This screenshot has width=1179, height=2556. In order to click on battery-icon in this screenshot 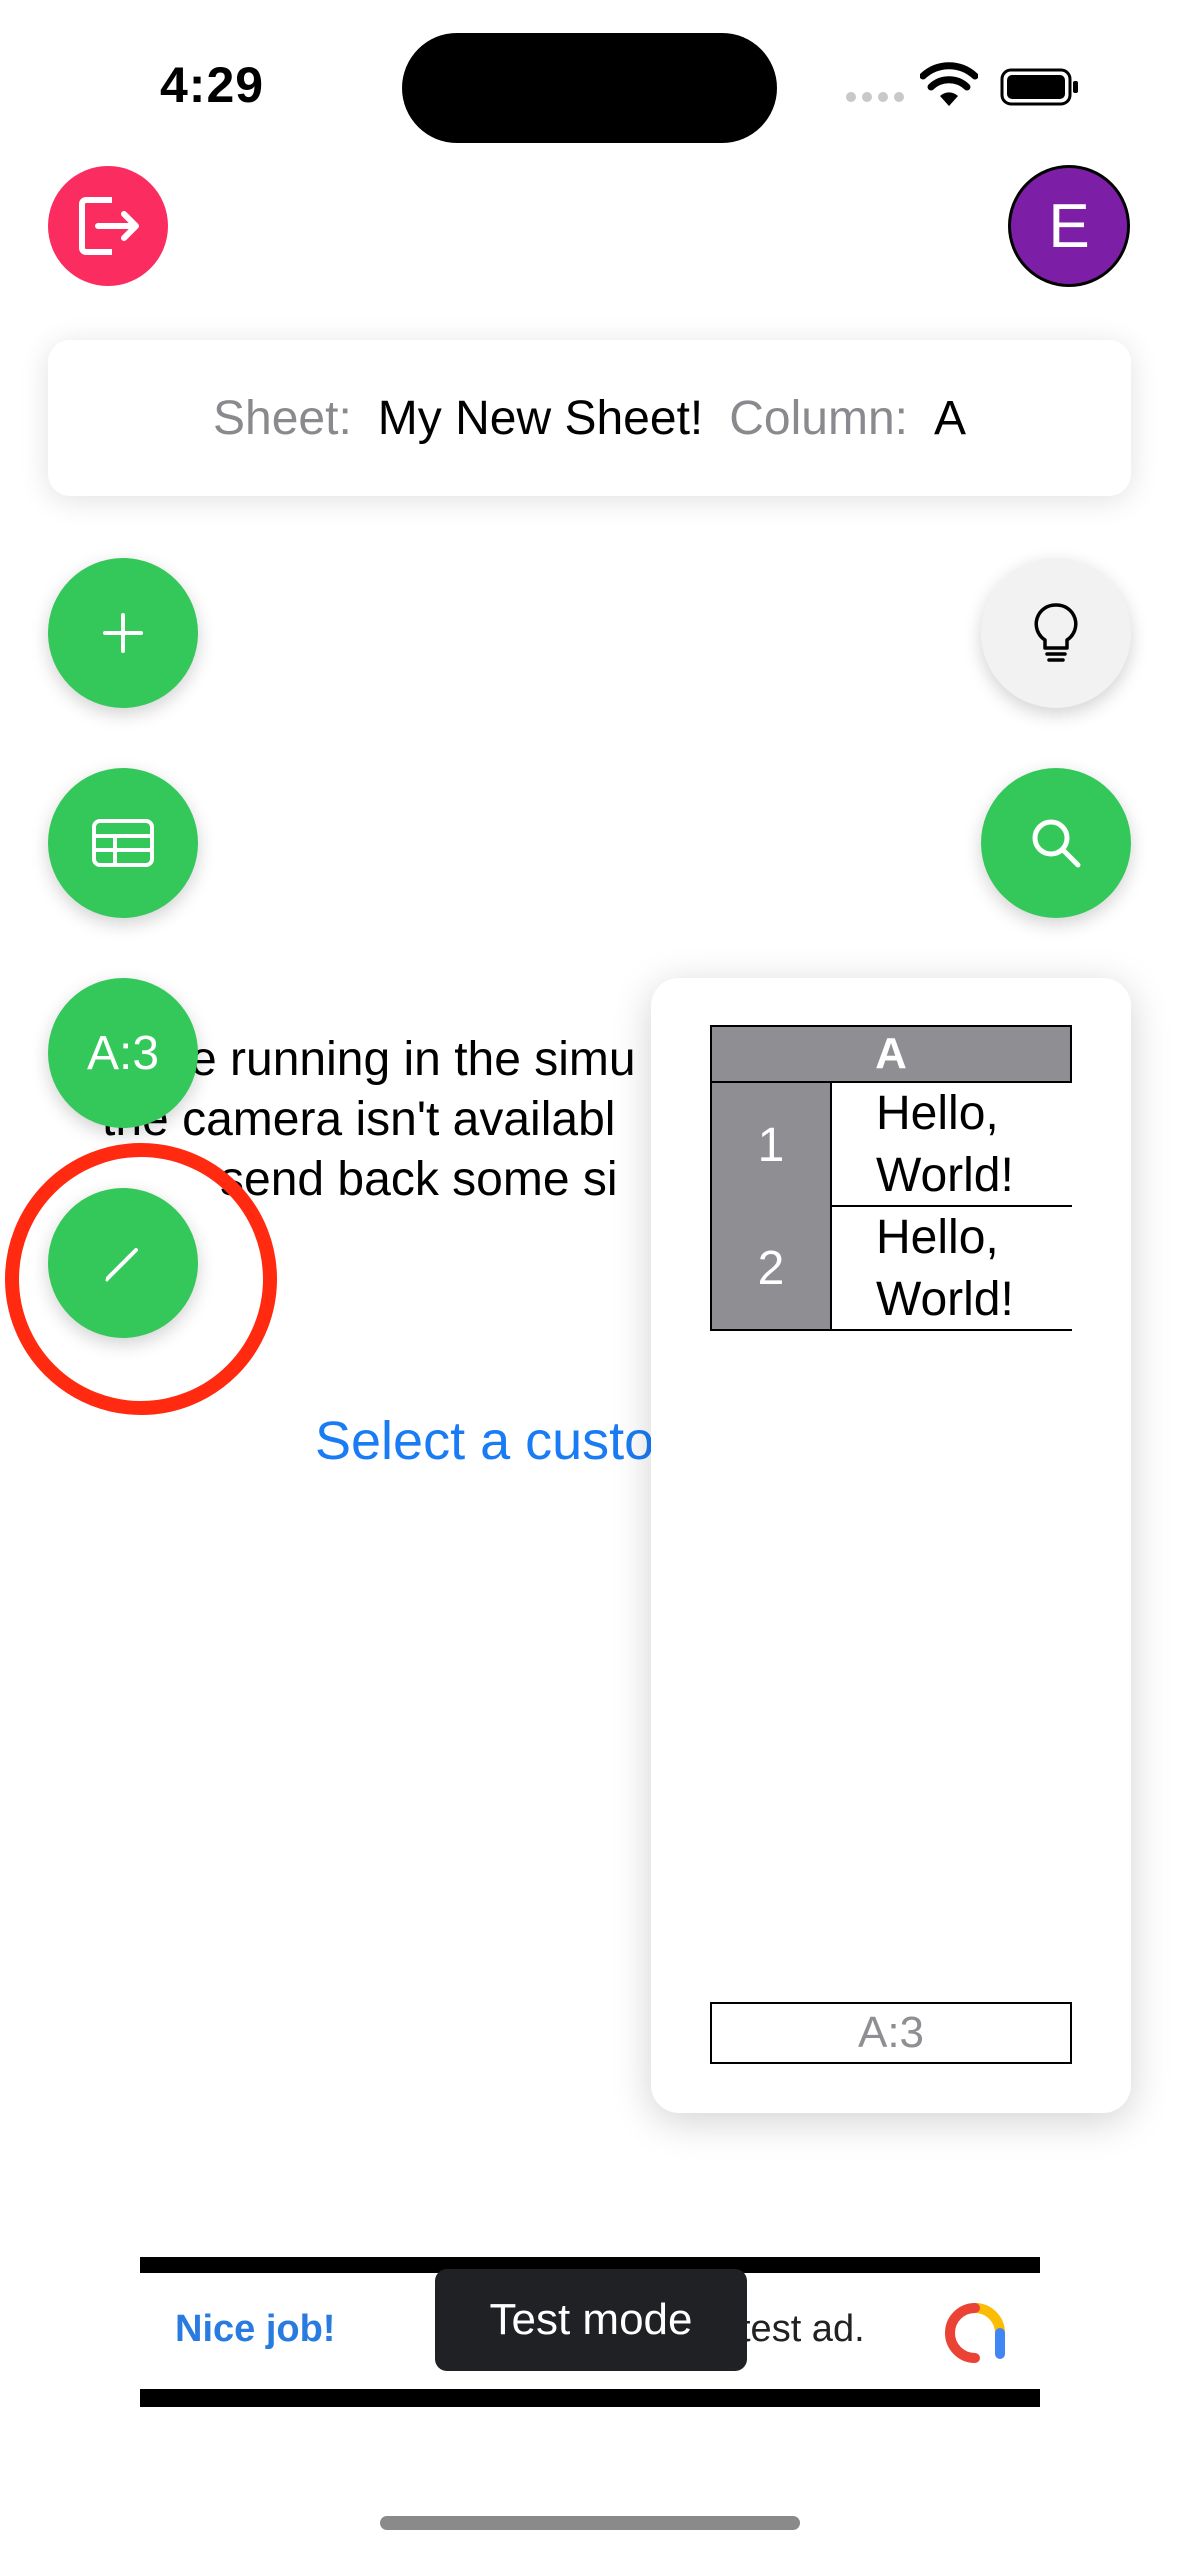, I will do `click(1039, 87)`.